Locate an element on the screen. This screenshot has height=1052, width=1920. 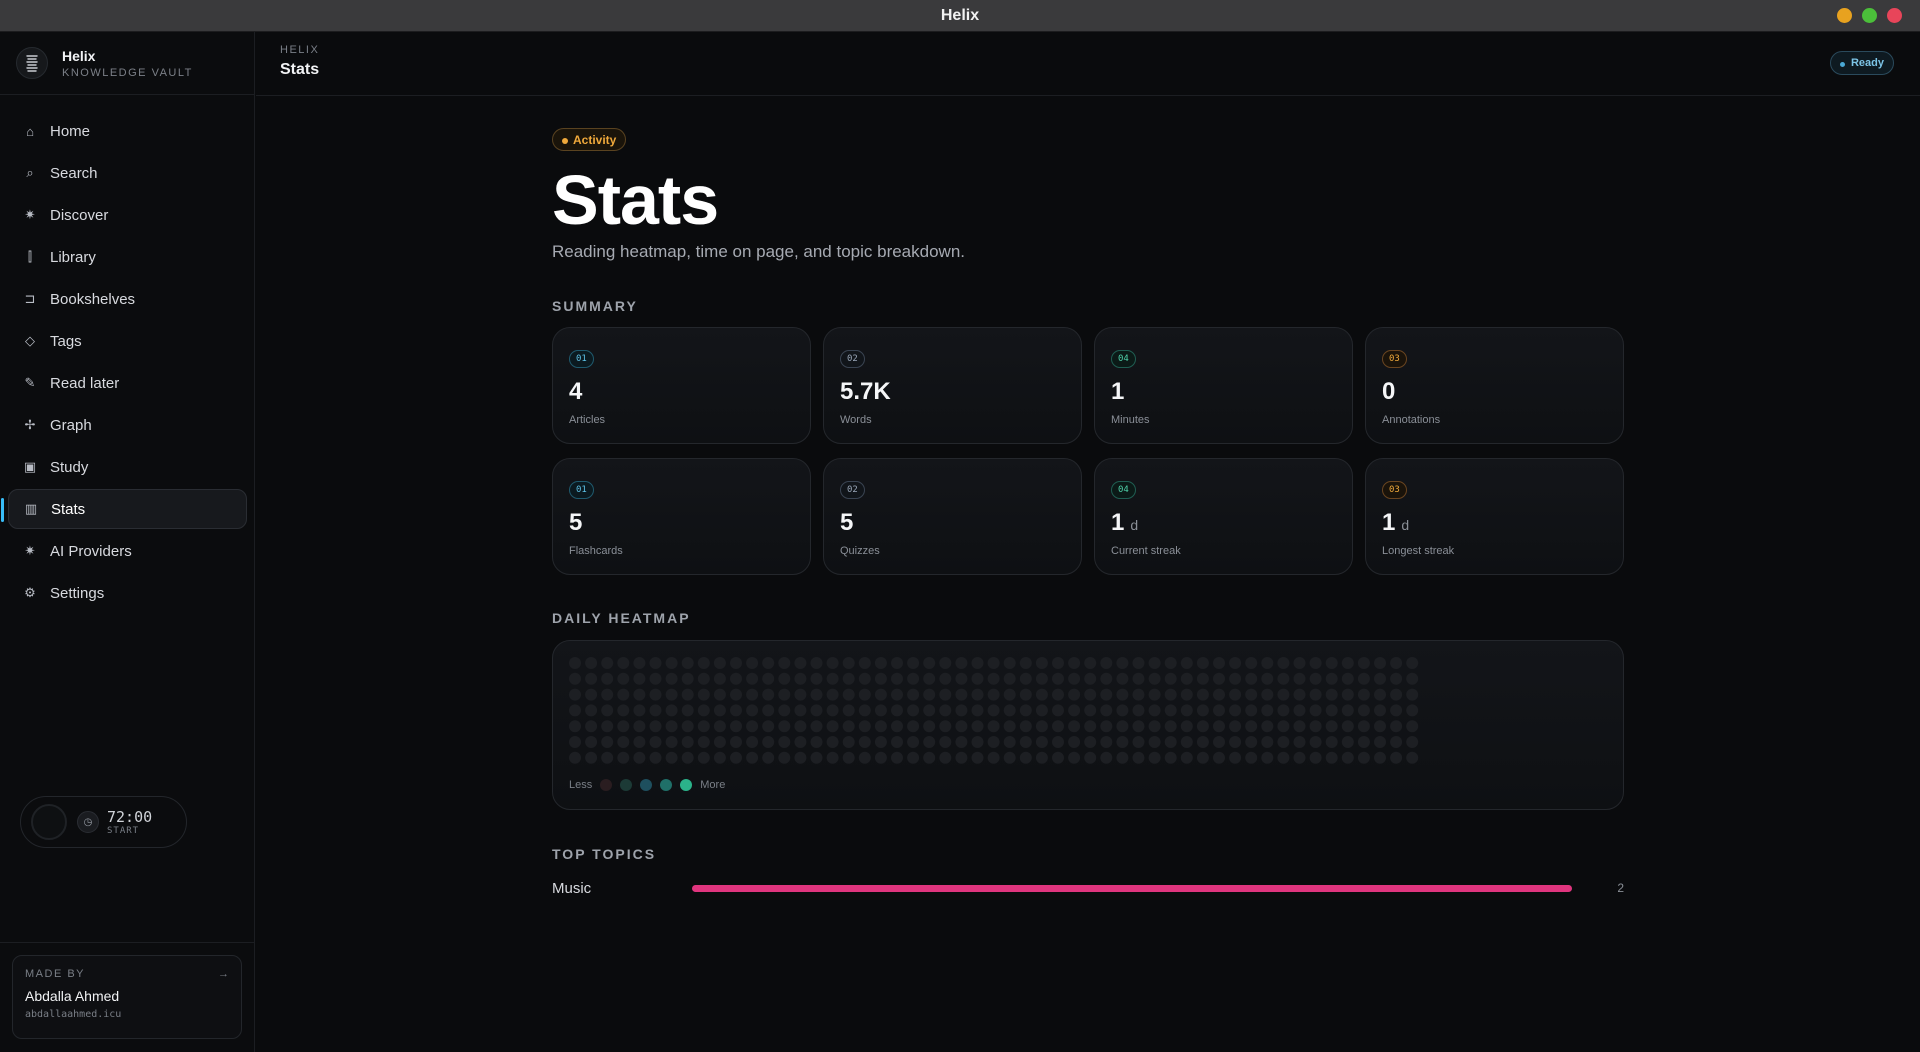
sidebar-item-graph: ✢ Graph is located at coordinates (127, 425).